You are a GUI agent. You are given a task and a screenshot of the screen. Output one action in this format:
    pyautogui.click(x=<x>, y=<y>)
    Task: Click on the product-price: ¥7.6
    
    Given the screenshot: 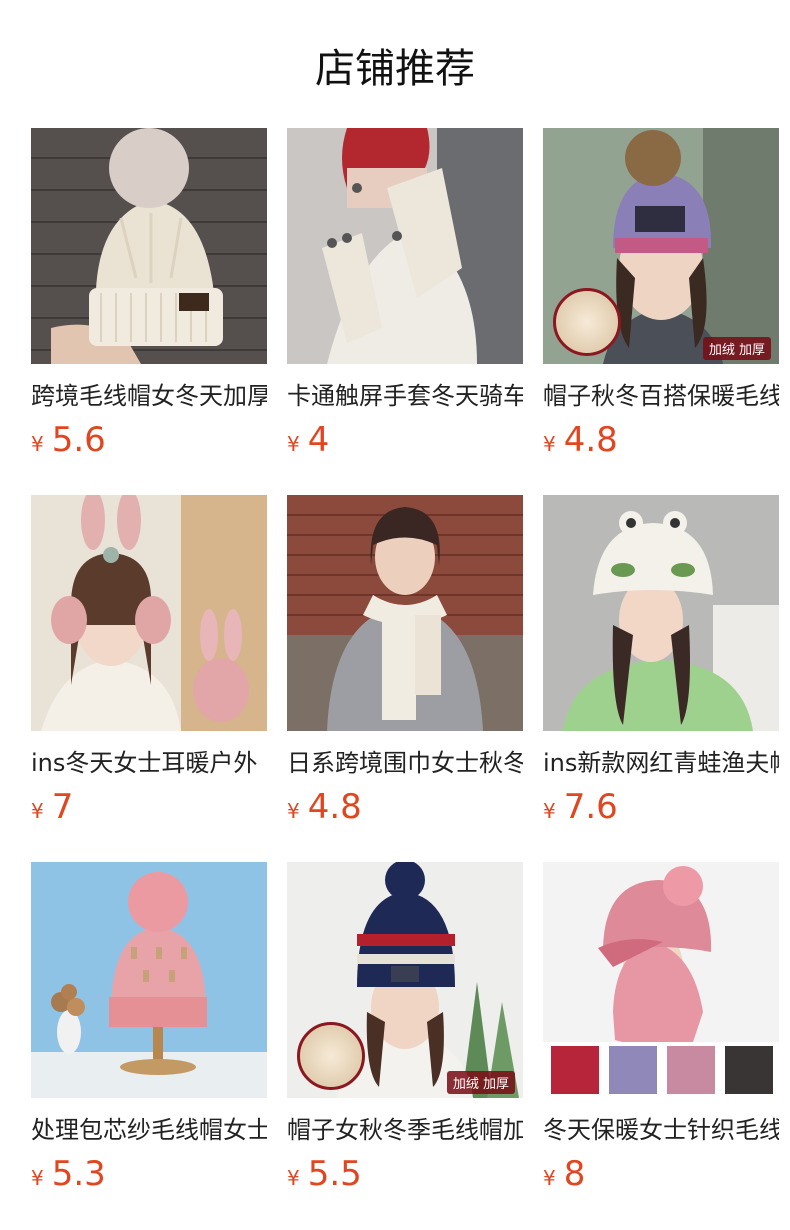 What is the action you would take?
    pyautogui.click(x=661, y=810)
    